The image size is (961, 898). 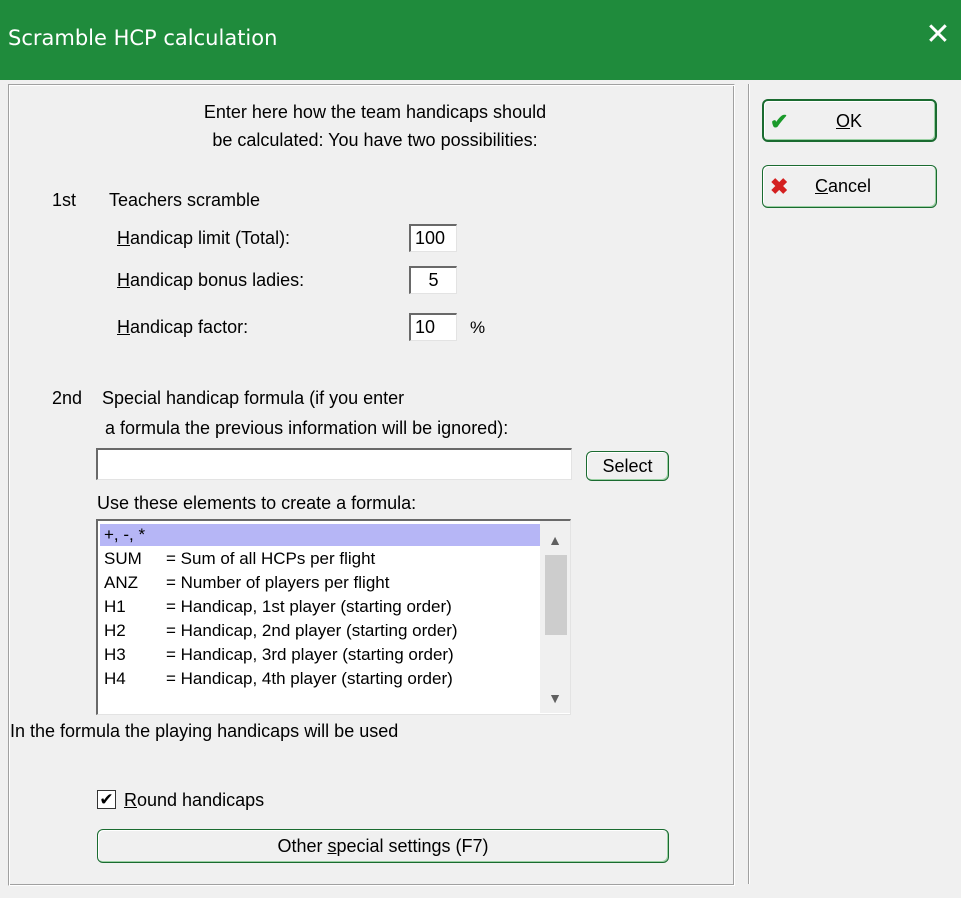 I want to click on round-handicaps-label: Round handicaps, so click(x=194, y=800).